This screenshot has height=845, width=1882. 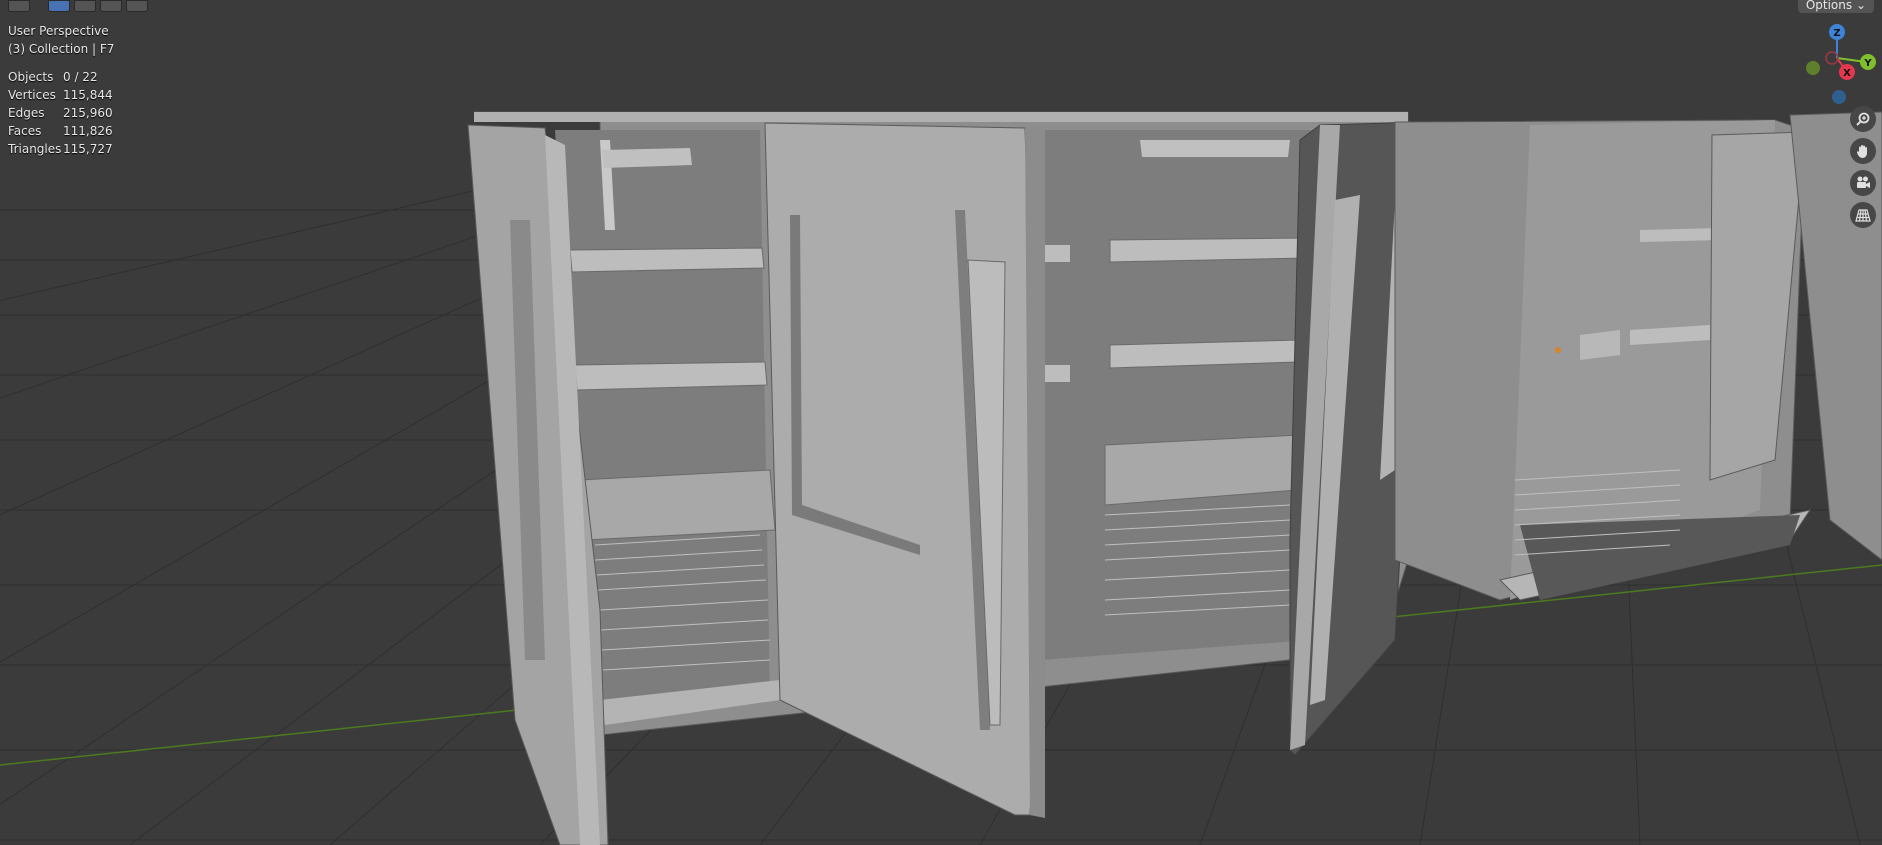 I want to click on stat-row-vertices: Vertices 115,844, so click(x=60, y=95).